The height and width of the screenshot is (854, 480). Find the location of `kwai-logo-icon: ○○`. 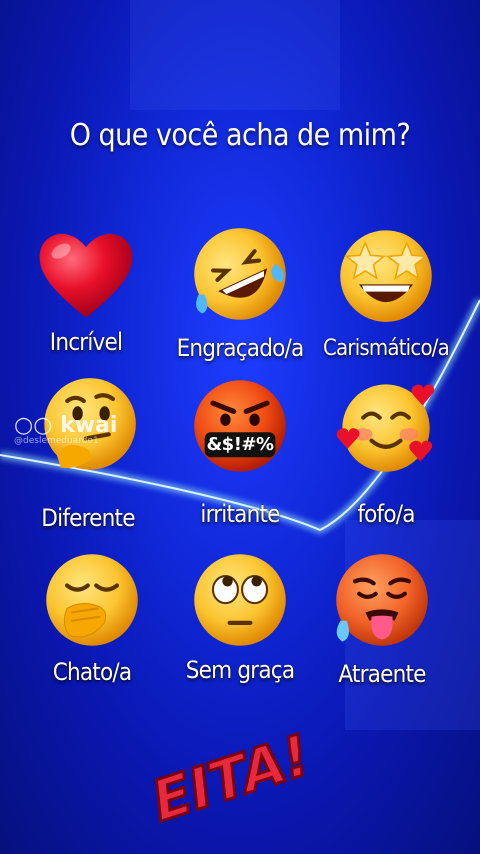

kwai-logo-icon: ○○ is located at coordinates (33, 425).